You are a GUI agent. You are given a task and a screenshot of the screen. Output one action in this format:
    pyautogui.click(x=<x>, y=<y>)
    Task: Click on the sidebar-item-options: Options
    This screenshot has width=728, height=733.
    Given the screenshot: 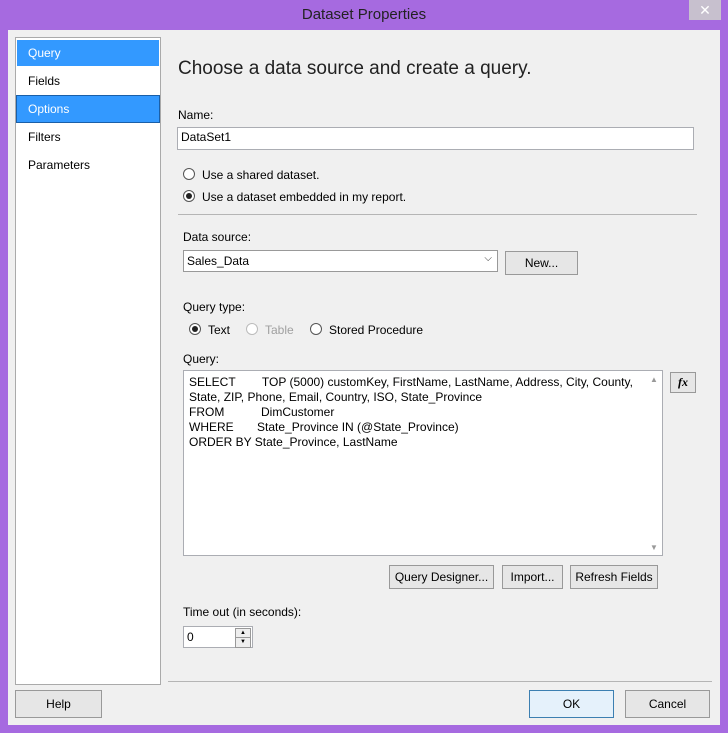 What is the action you would take?
    pyautogui.click(x=88, y=109)
    